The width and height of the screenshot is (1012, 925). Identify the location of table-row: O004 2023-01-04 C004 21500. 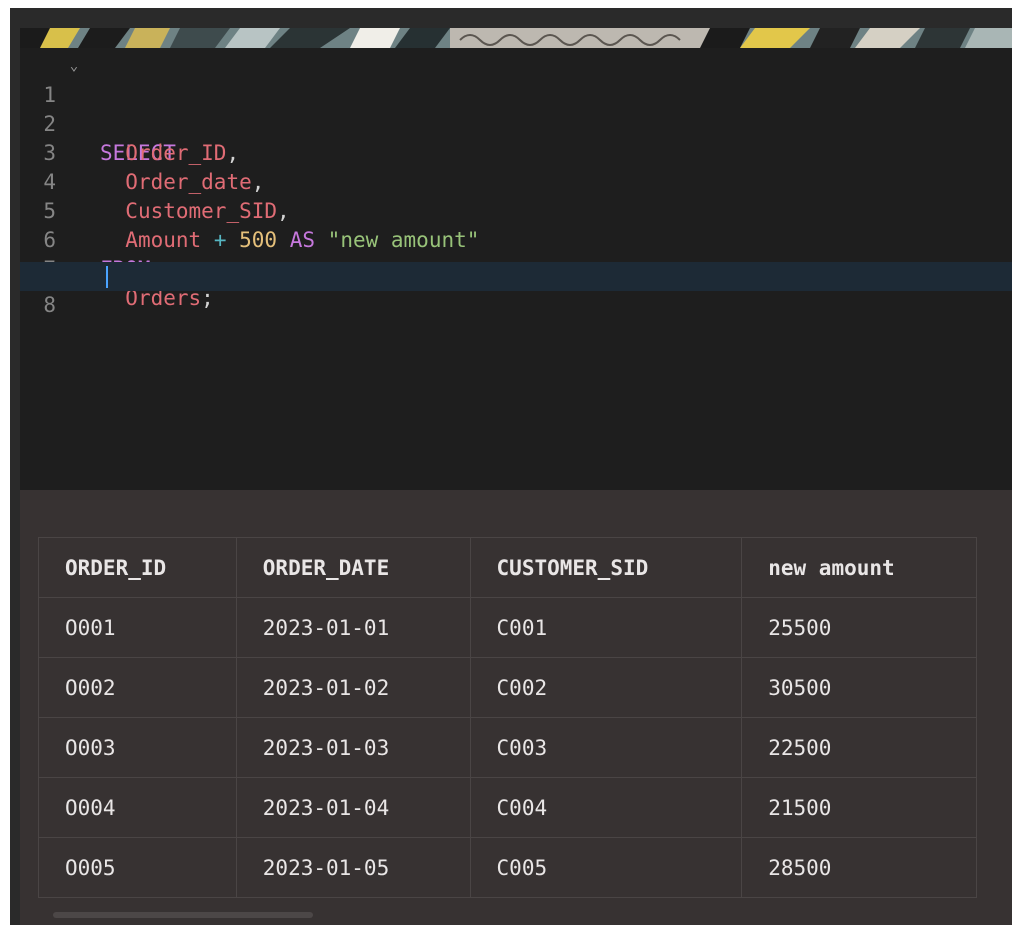
(507, 807).